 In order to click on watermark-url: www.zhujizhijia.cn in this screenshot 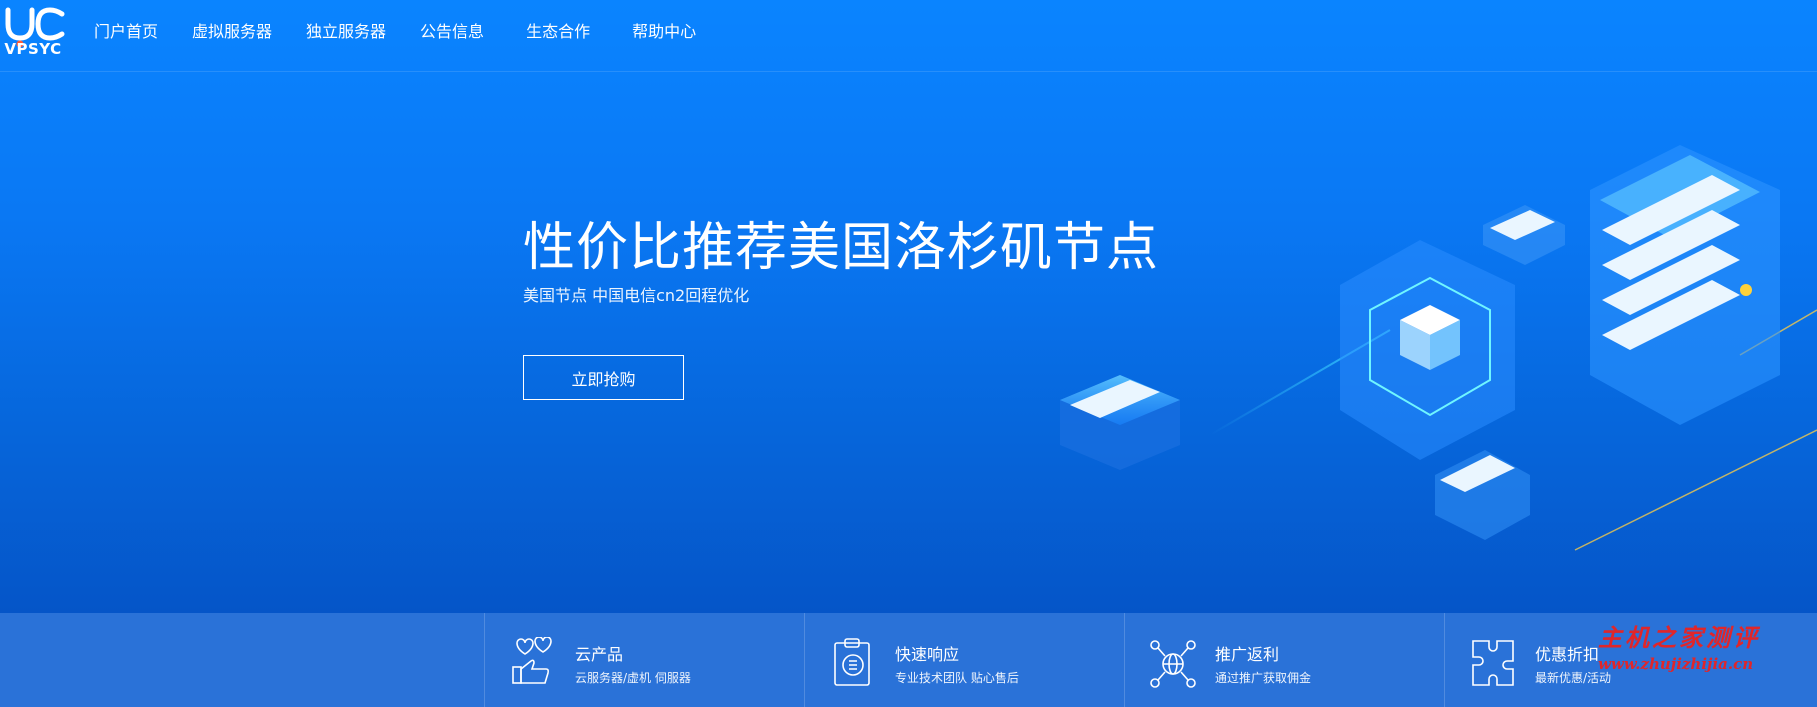, I will do `click(1676, 664)`.